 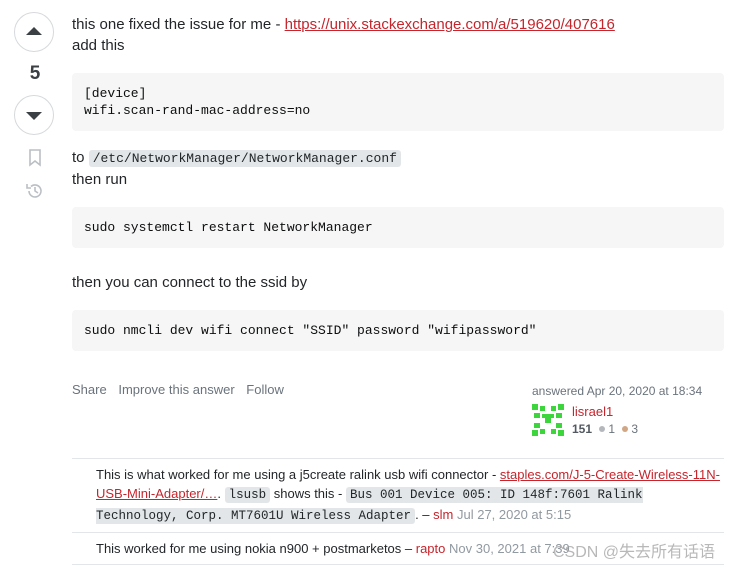 What do you see at coordinates (424, 514) in the screenshot?
I see `comment-text: . –` at bounding box center [424, 514].